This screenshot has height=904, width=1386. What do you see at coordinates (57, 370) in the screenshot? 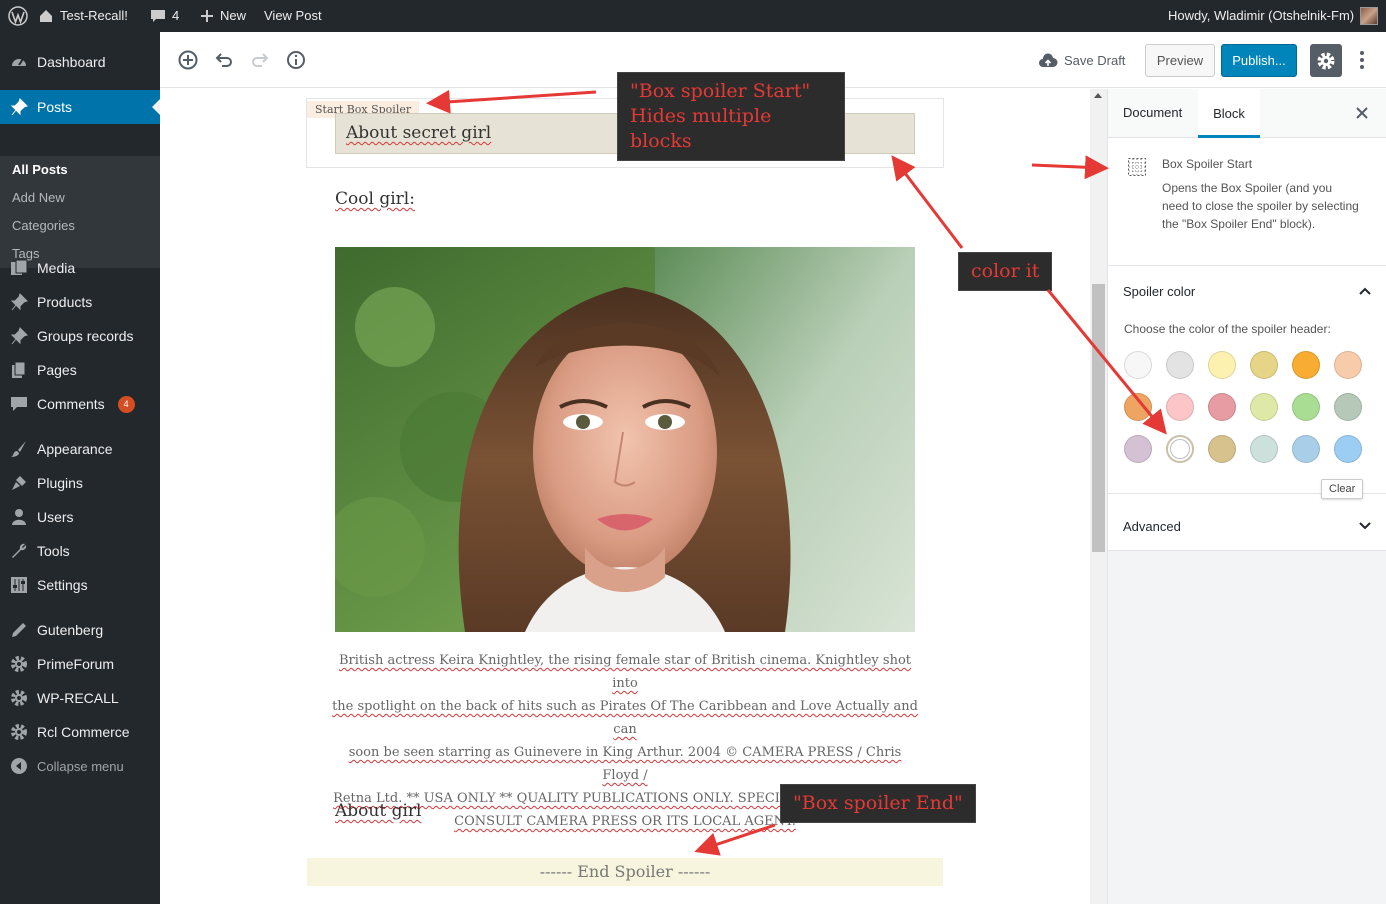
I see `sidebar-label: Pages` at bounding box center [57, 370].